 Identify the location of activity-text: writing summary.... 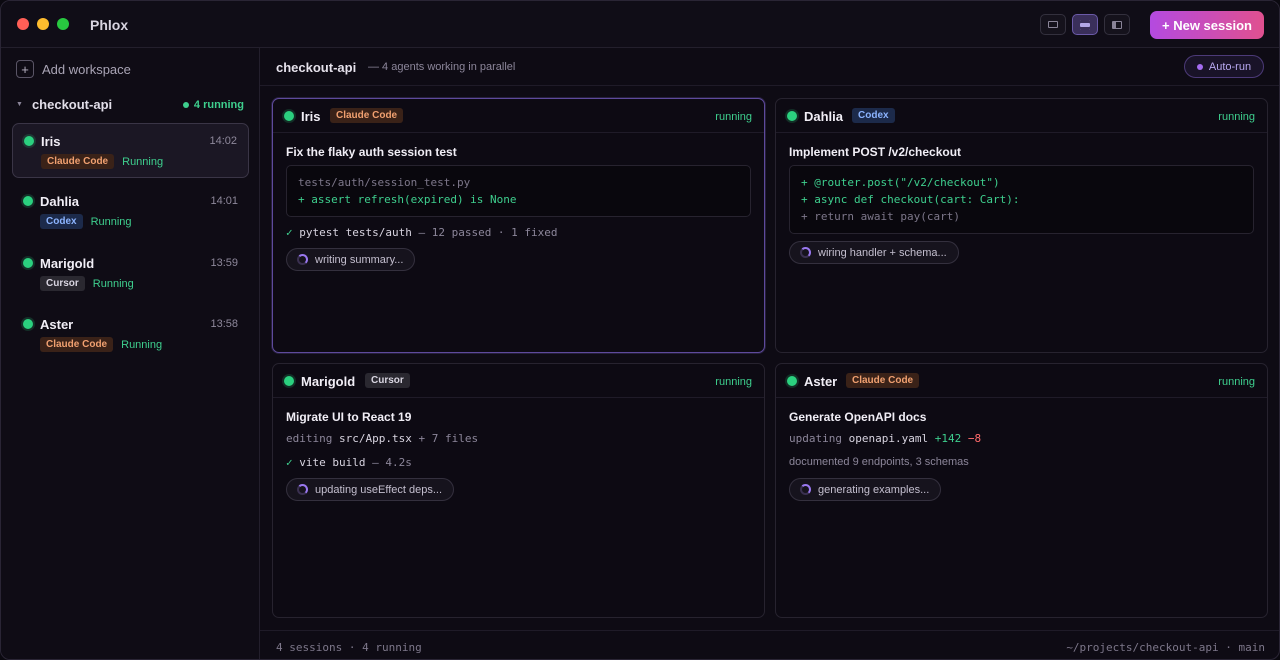
(359, 259).